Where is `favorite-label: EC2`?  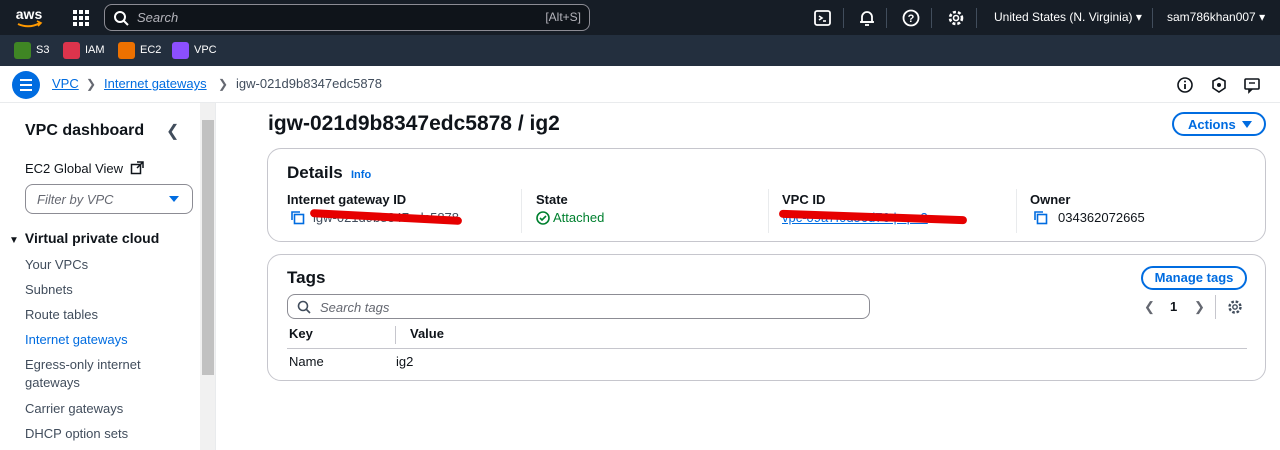
favorite-label: EC2 is located at coordinates (151, 50).